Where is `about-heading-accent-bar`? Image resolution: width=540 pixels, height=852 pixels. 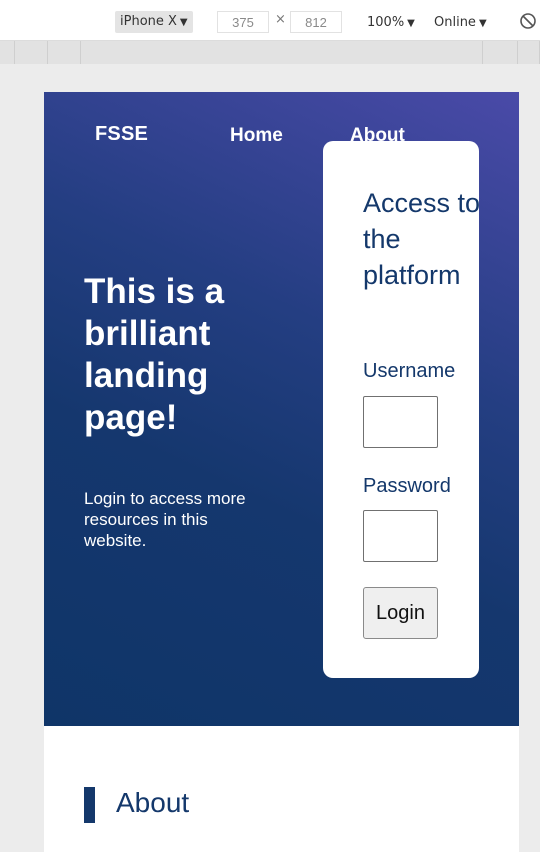 about-heading-accent-bar is located at coordinates (89, 805).